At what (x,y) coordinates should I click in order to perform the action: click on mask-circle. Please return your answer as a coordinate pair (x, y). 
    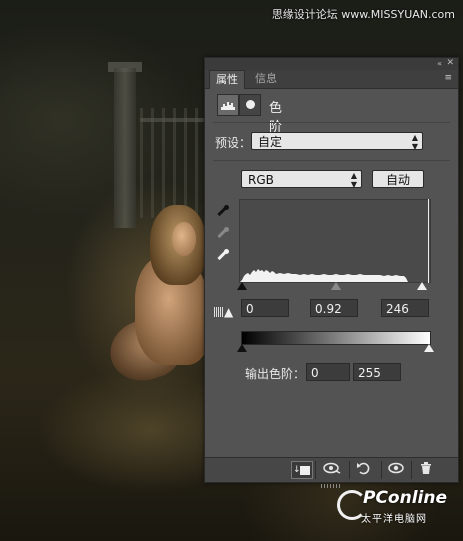
    Looking at the image, I should click on (250, 104).